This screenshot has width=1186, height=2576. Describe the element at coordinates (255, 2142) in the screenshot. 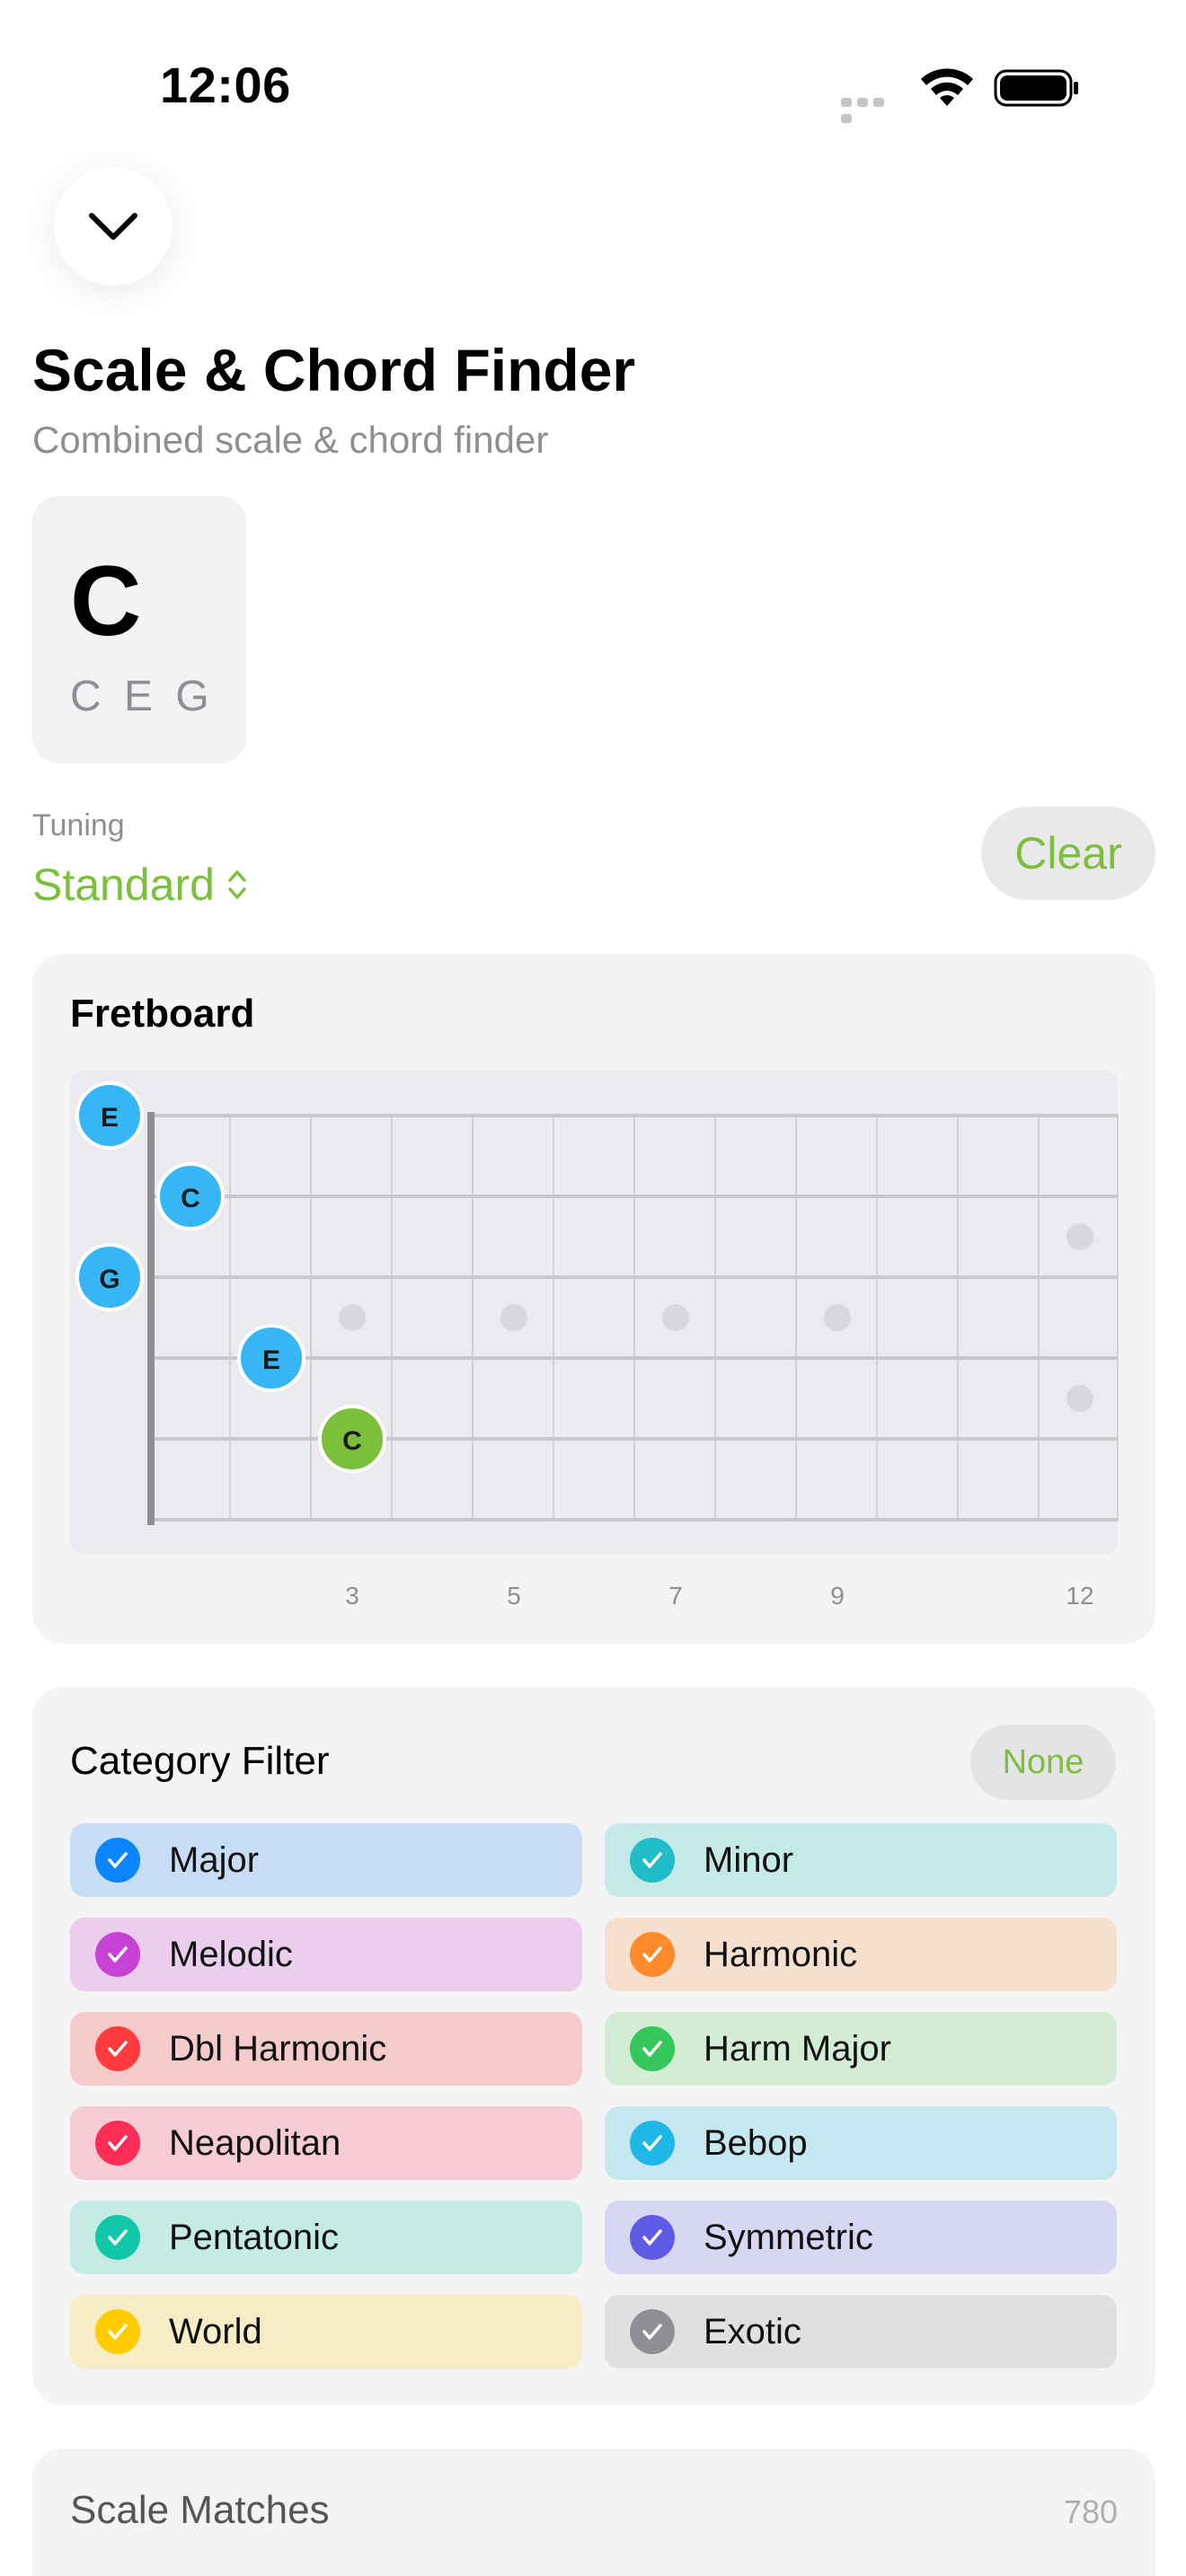

I see `category-chip-label: Neapolitan` at that location.